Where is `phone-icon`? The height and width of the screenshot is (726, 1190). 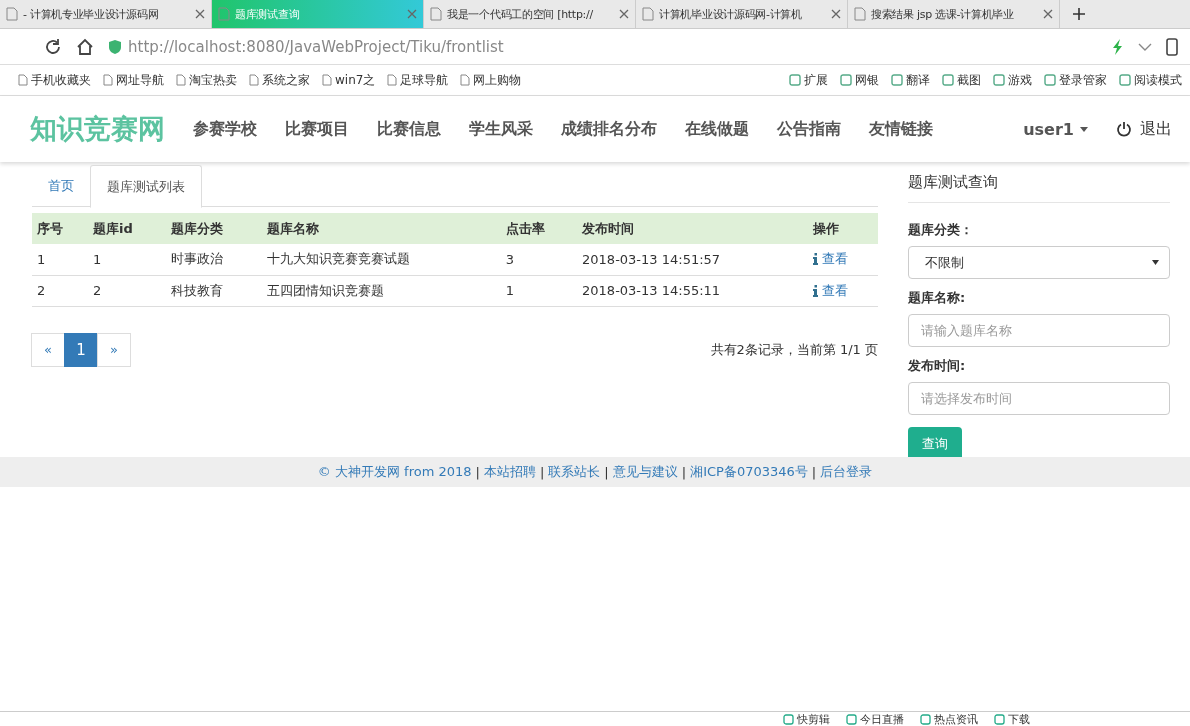 phone-icon is located at coordinates (1172, 46).